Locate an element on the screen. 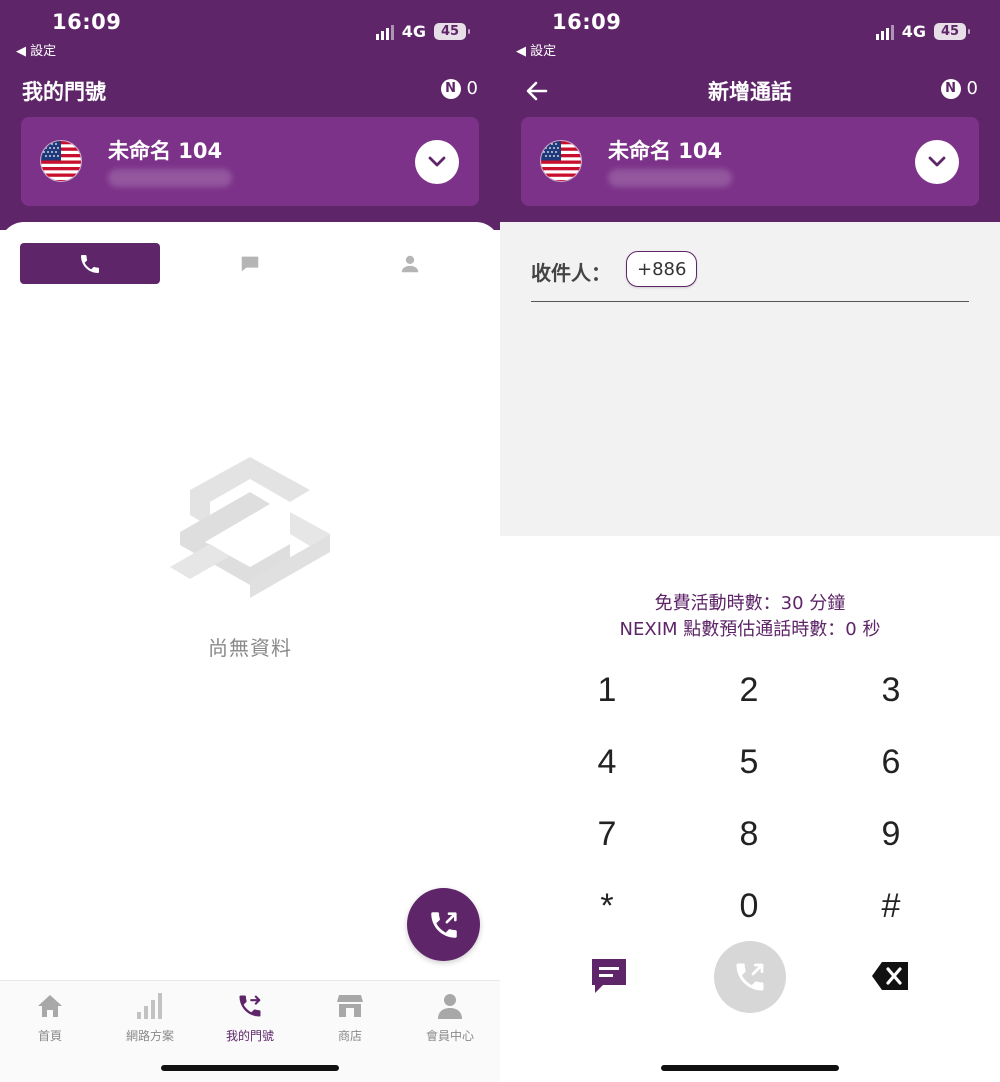 This screenshot has height=1082, width=1000. keypad-key-star: * is located at coordinates (607, 906).